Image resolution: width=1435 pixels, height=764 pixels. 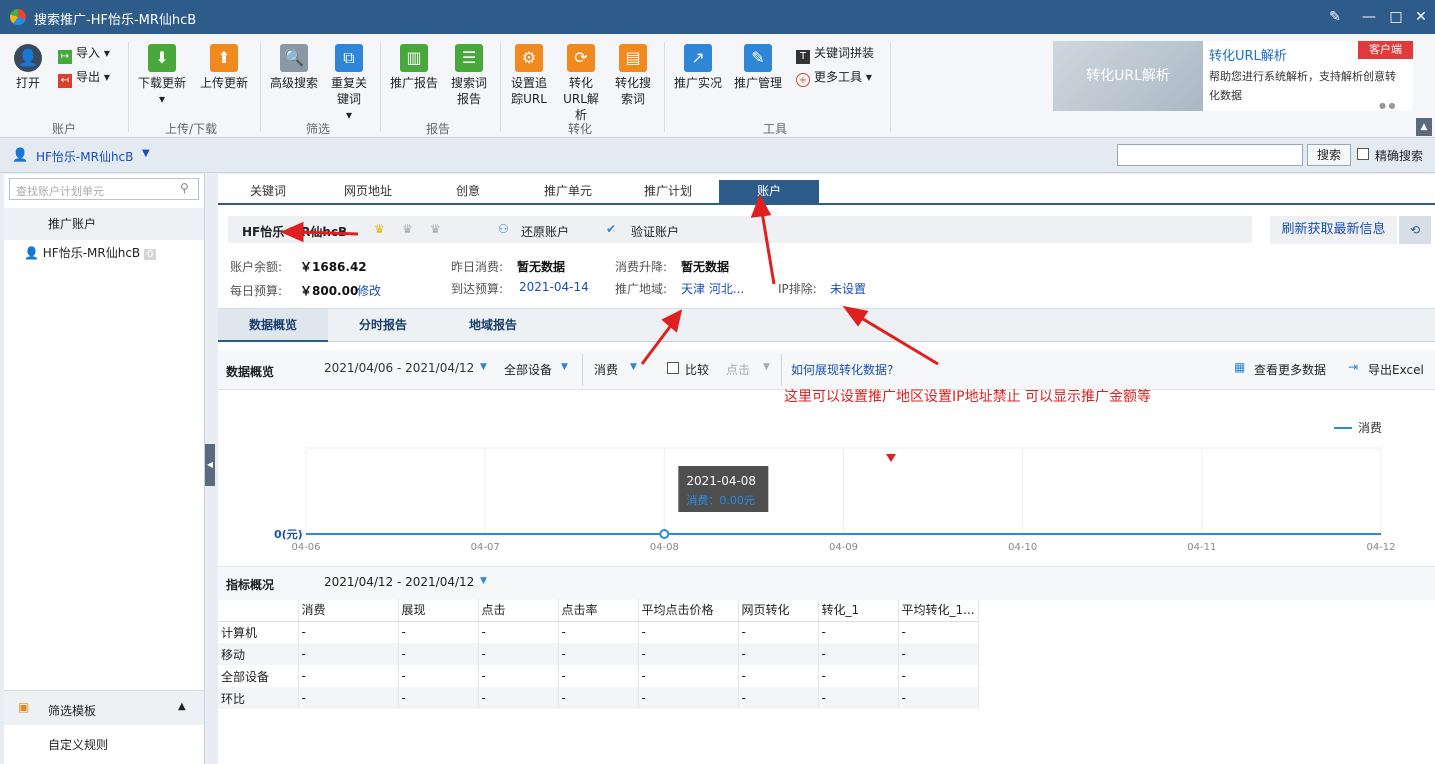 What do you see at coordinates (758, 58) in the screenshot?
I see `manage-icon: ✎` at bounding box center [758, 58].